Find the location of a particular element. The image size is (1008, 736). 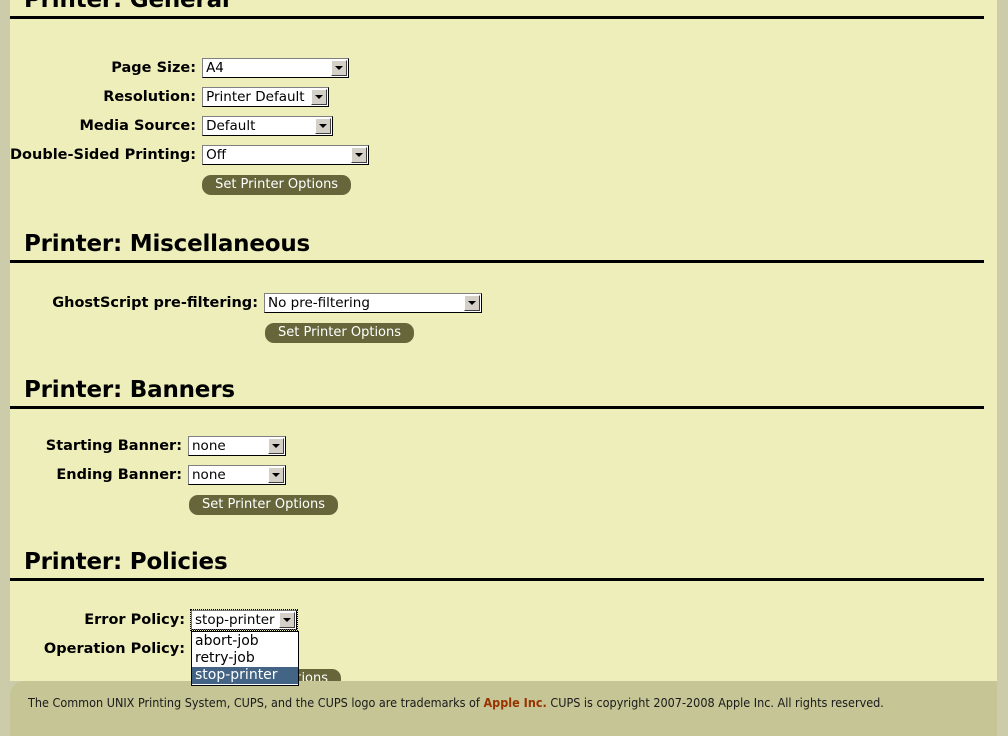

error-policy-dropdown-list: abort-job retry-job stop-printer is located at coordinates (245, 658).